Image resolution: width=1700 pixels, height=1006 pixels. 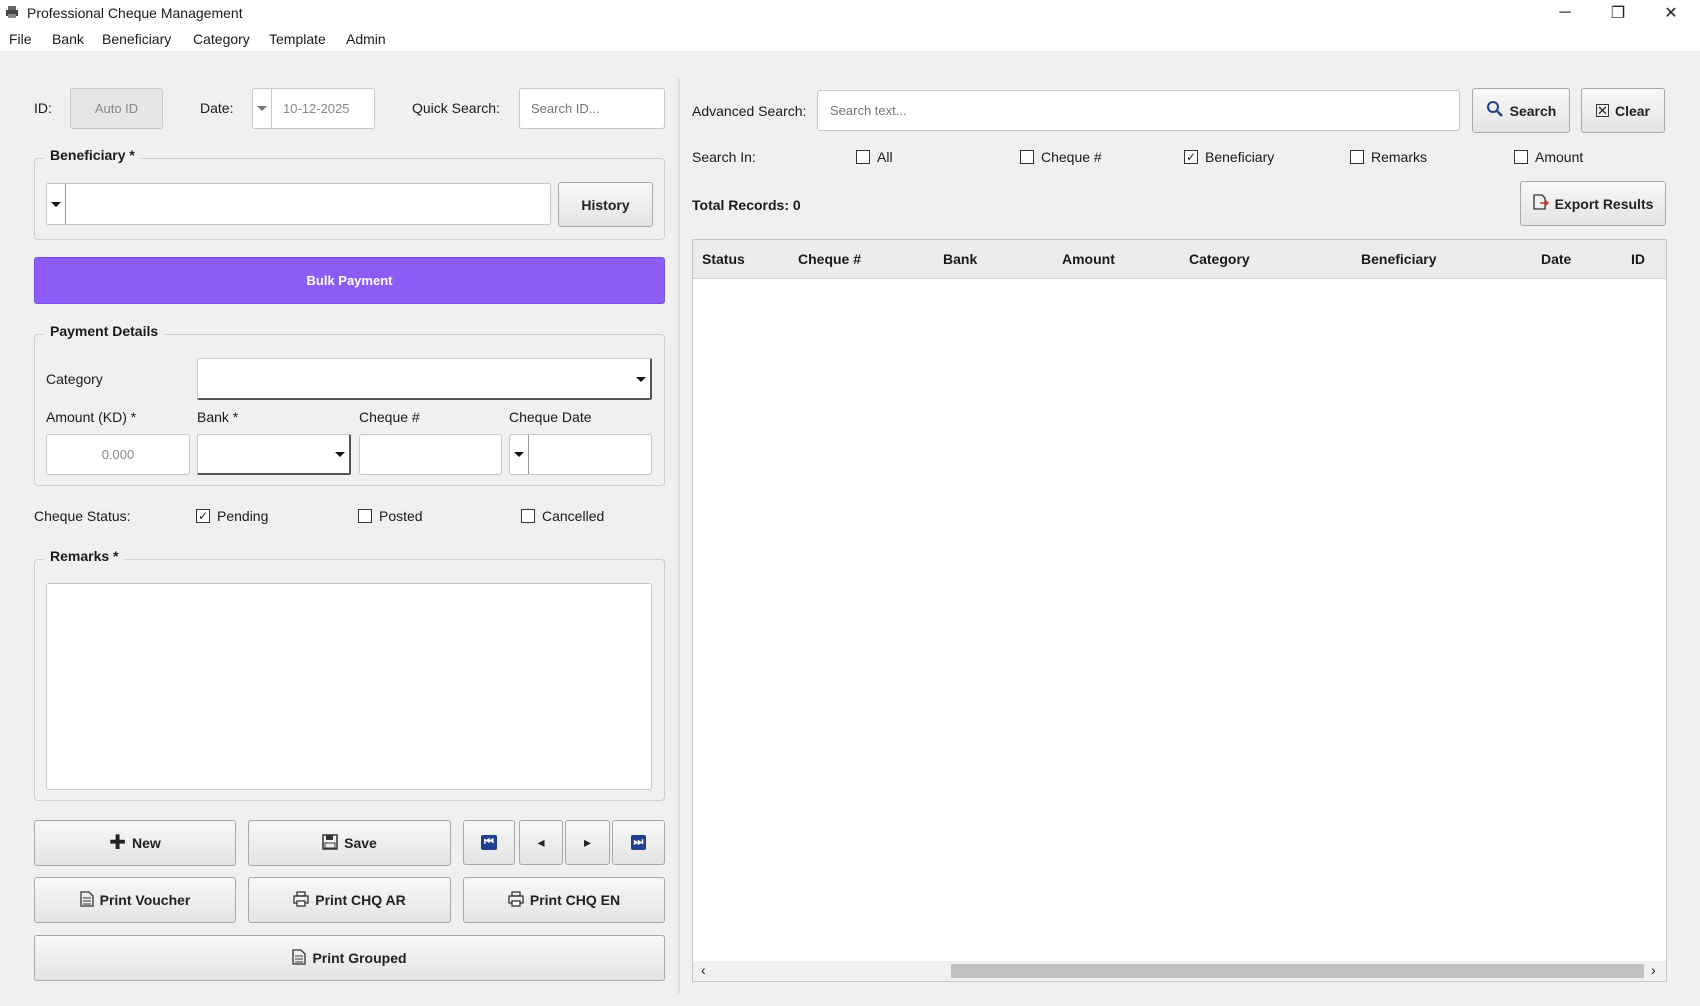 I want to click on menu-bank: Bank, so click(x=68, y=39).